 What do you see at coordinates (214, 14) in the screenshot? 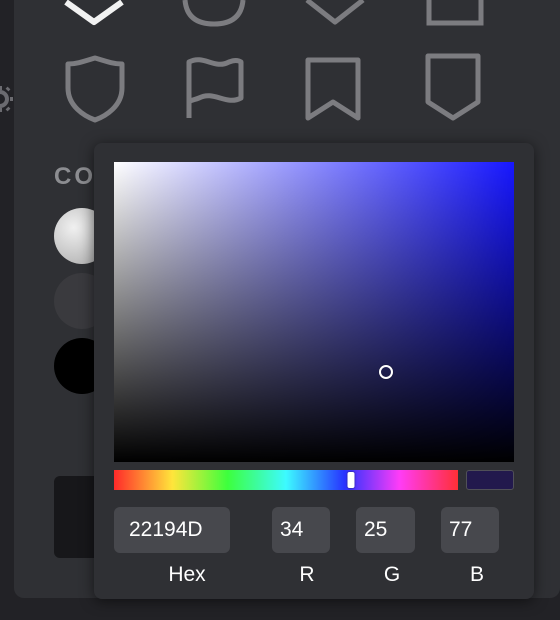
I see `circle-badge-icon` at bounding box center [214, 14].